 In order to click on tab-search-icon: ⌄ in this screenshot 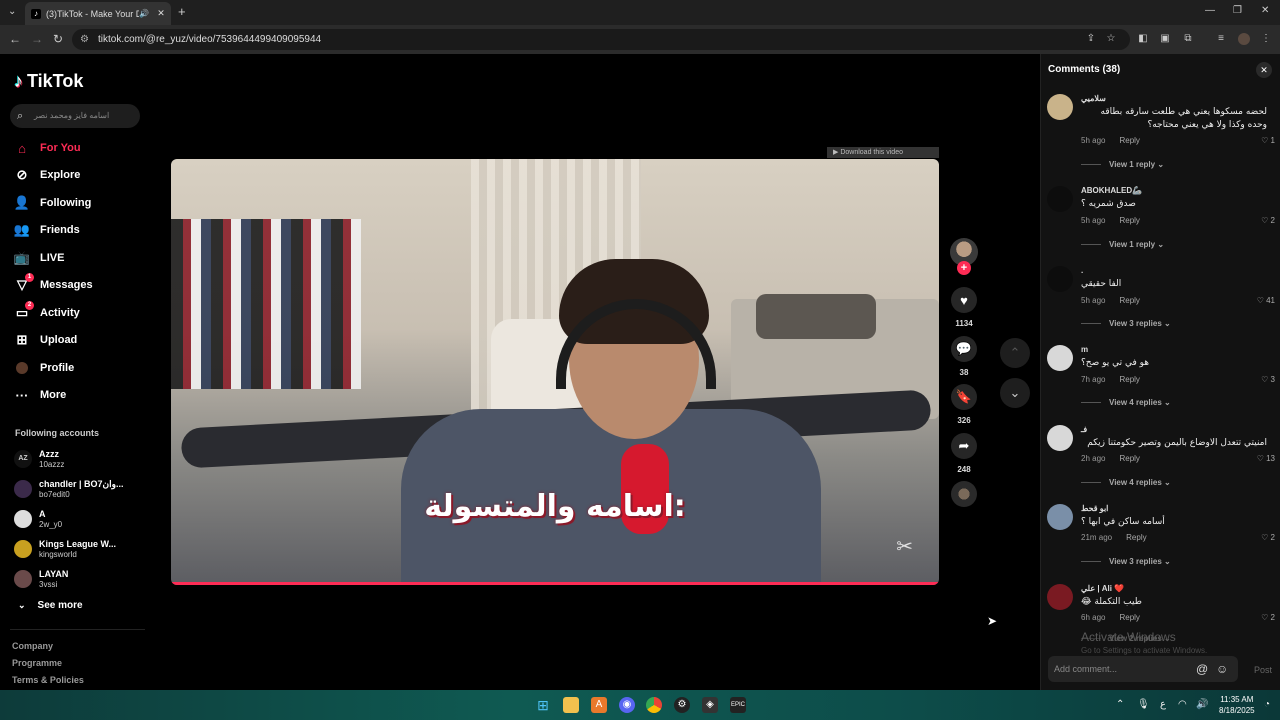, I will do `click(12, 11)`.